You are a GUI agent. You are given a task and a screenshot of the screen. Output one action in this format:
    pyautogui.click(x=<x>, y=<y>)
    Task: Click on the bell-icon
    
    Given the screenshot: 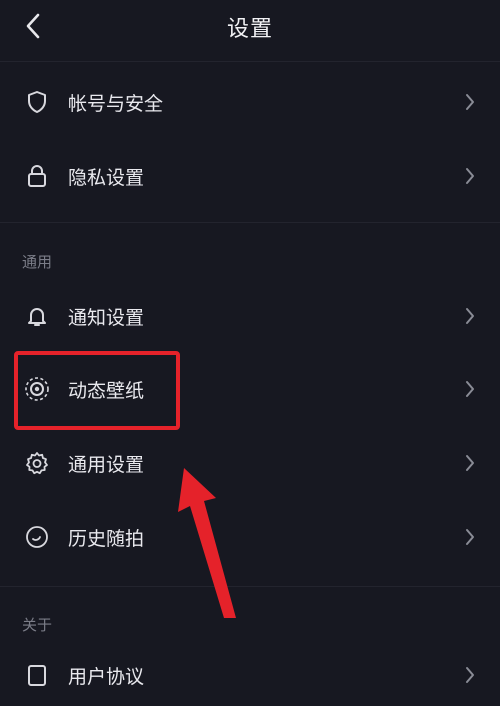 What is the action you would take?
    pyautogui.click(x=37, y=316)
    